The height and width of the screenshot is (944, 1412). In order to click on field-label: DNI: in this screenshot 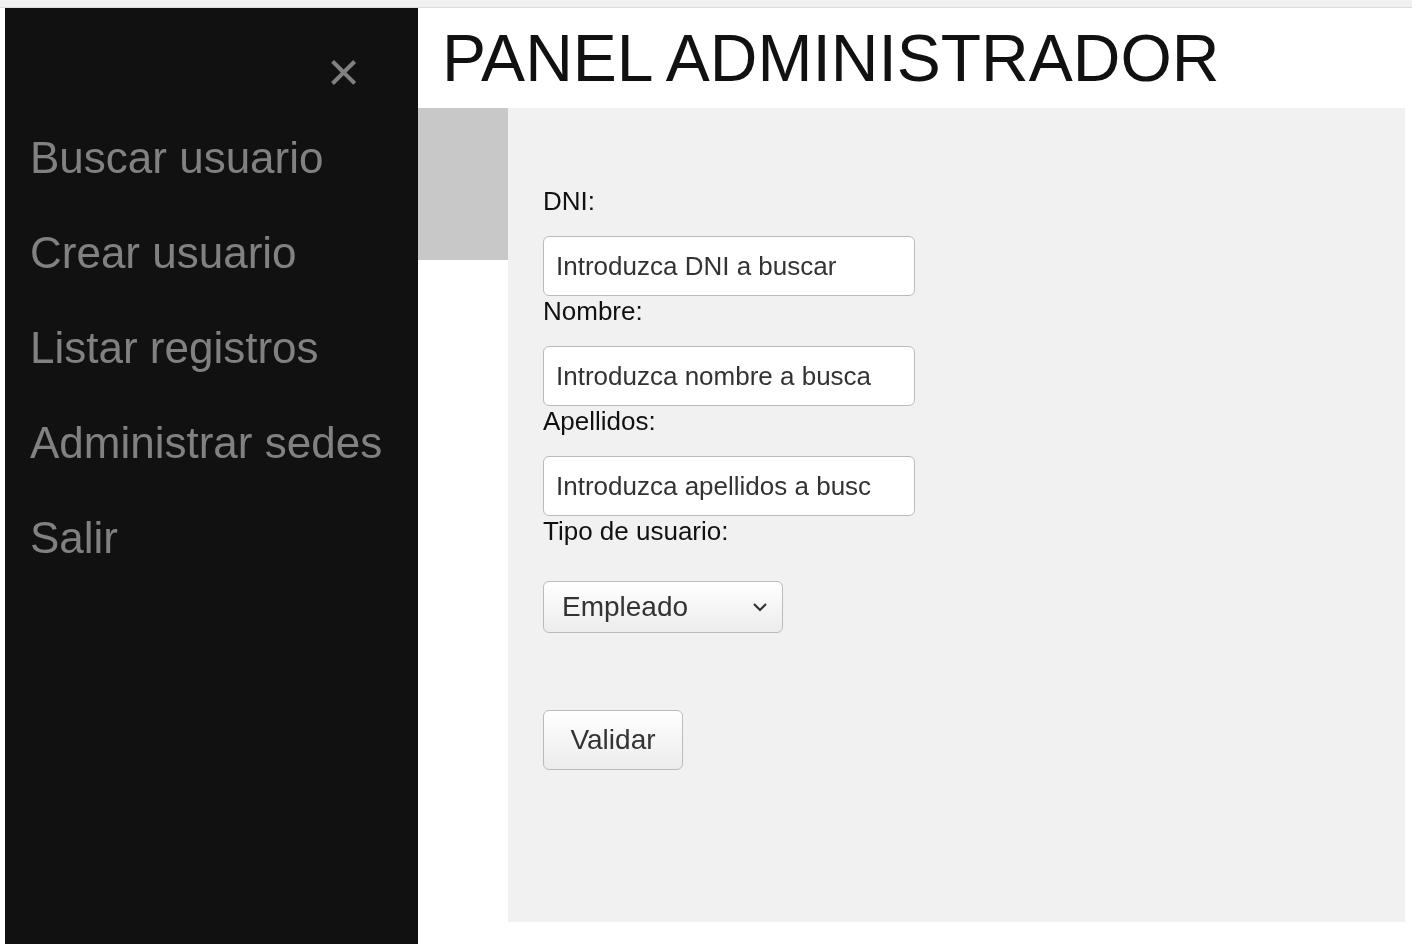, I will do `click(569, 201)`.